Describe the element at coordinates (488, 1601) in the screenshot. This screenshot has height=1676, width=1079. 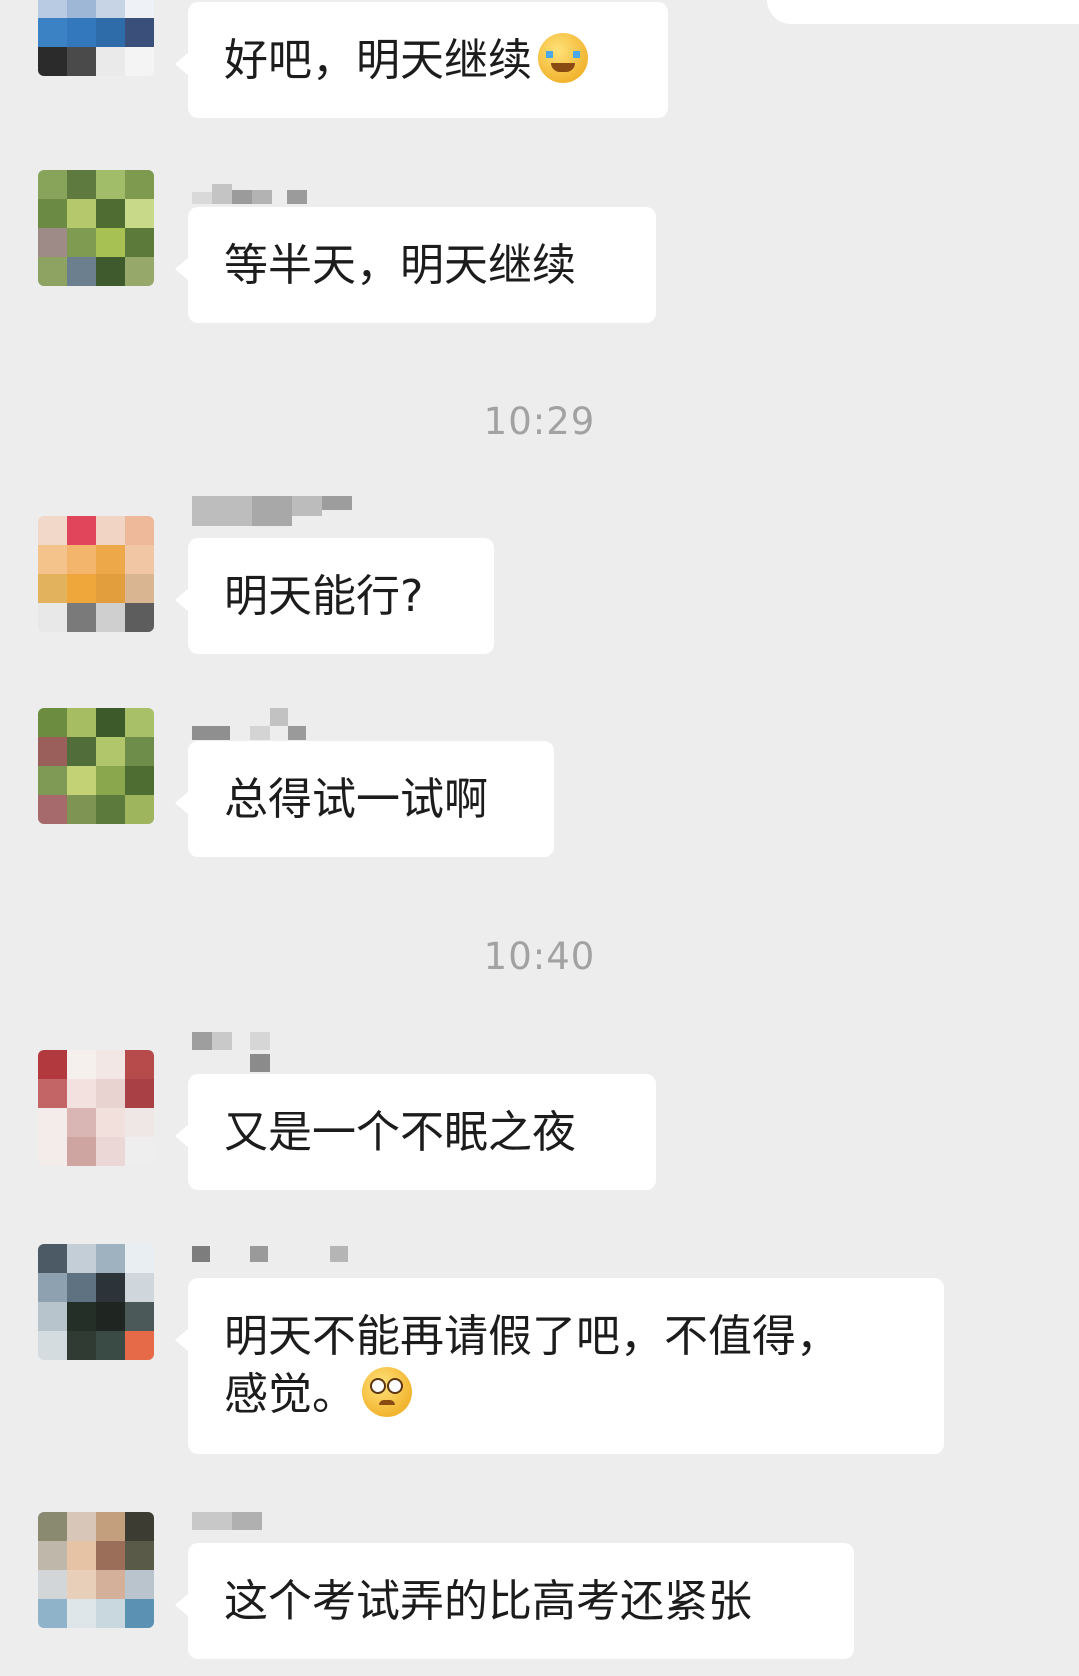
I see `message-text: 这个考试弄的比高考还紧张` at that location.